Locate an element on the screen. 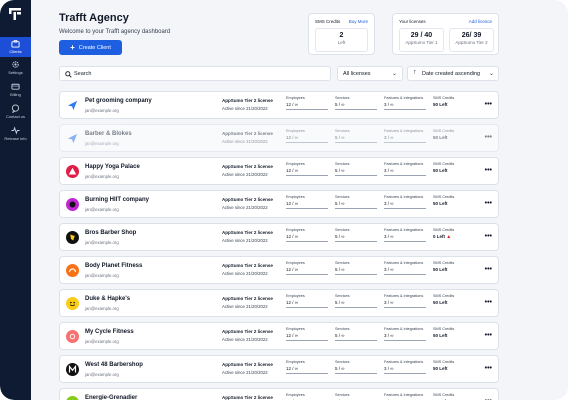 This screenshot has height=400, width=568. add-licence-link: Add licence is located at coordinates (480, 21).